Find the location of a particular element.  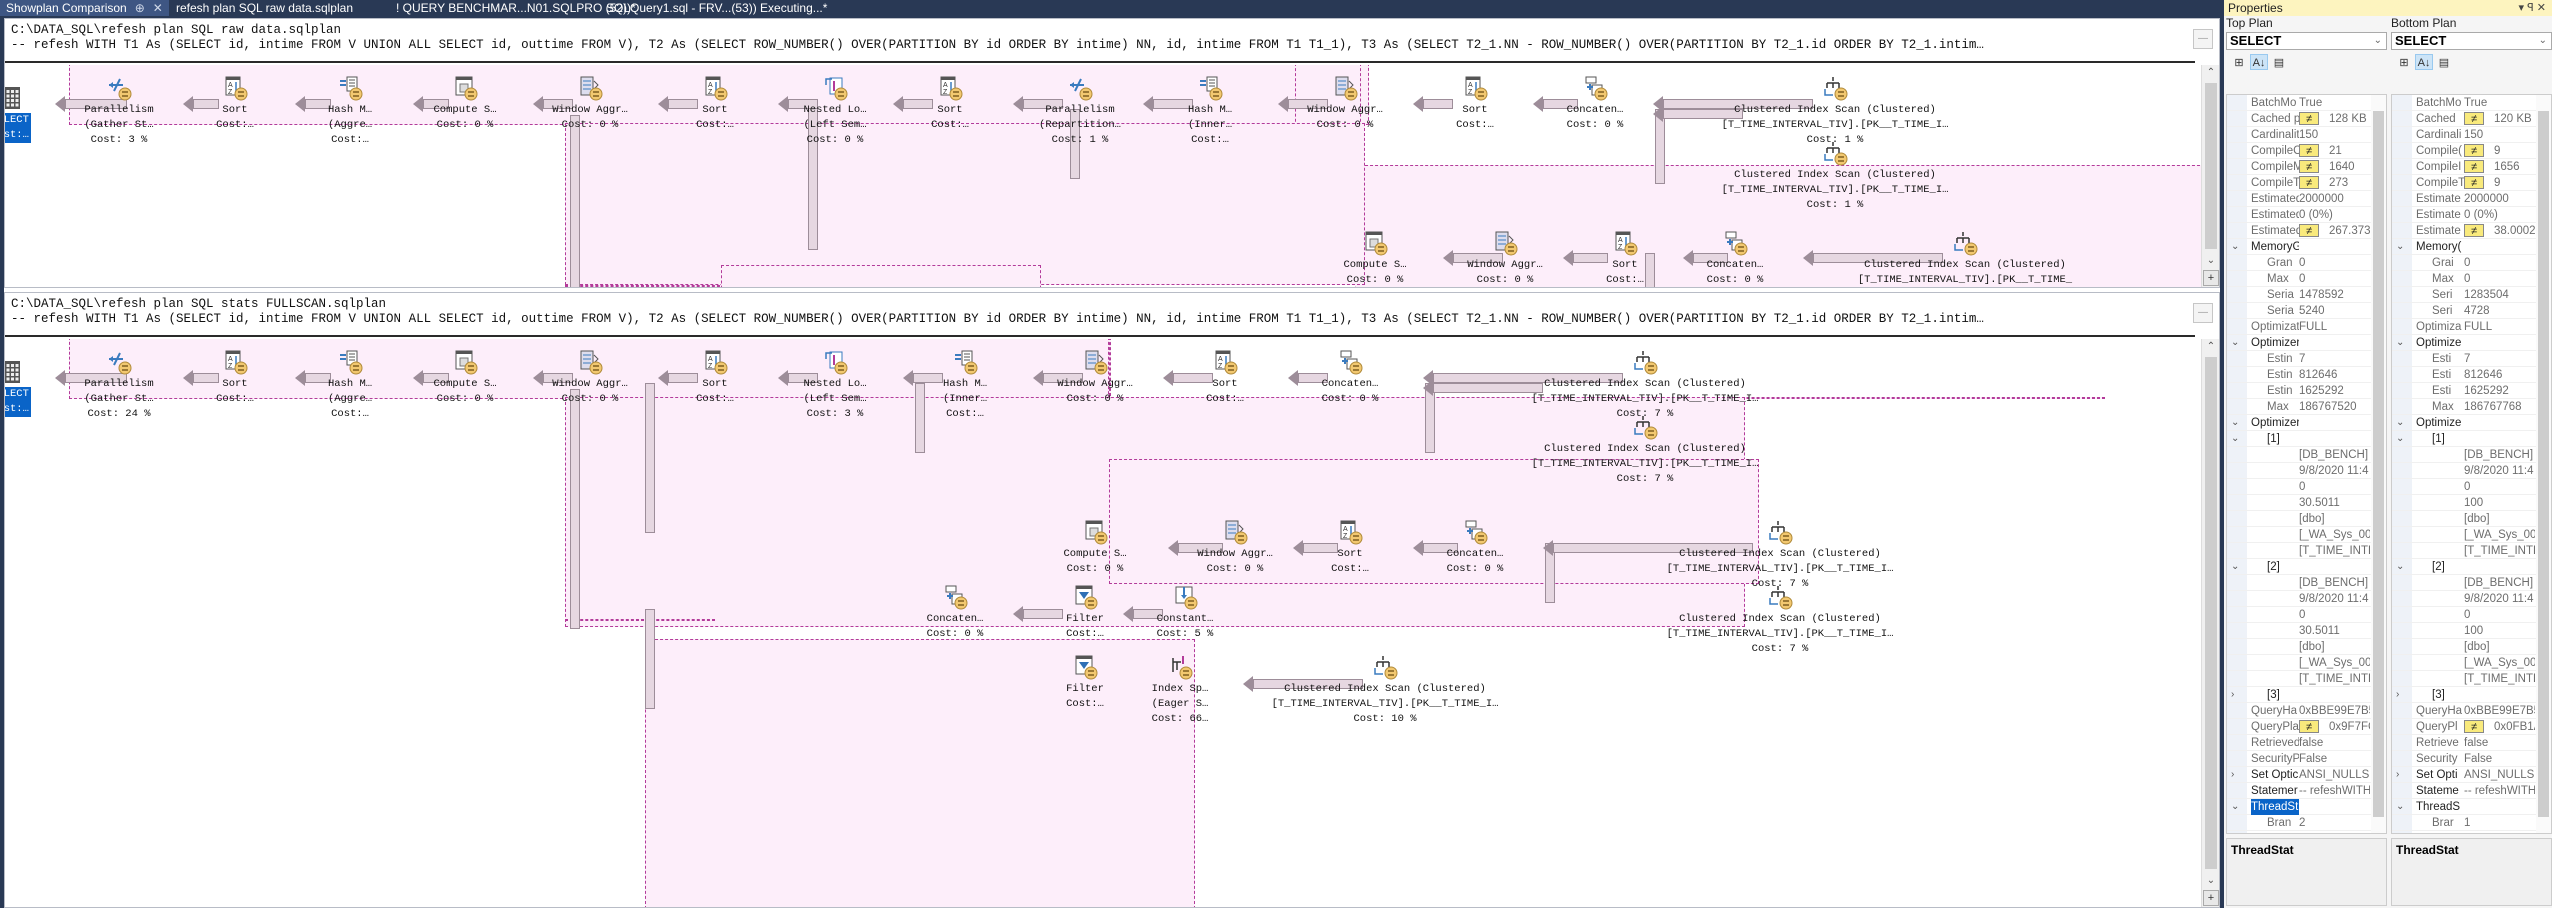

property-row: ⌄ MemoryG is located at coordinates (2306, 247).